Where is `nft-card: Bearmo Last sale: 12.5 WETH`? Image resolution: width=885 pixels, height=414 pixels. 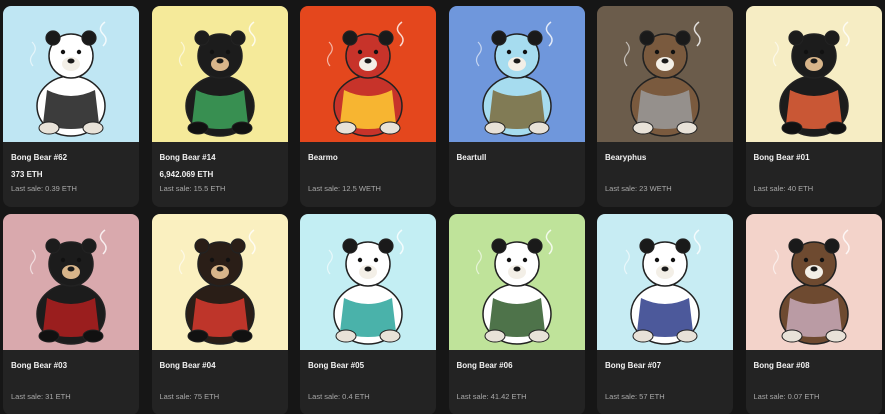 nft-card: Bearmo Last sale: 12.5 WETH is located at coordinates (368, 106).